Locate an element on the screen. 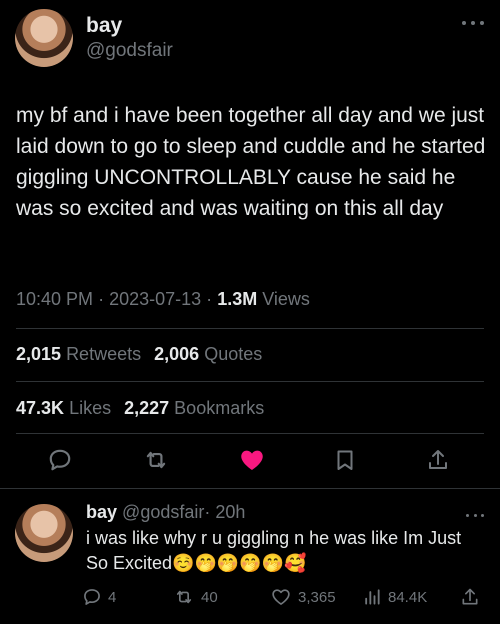 The image size is (500, 624). bookmarks-stat: 2,227 Bookmarks is located at coordinates (194, 408).